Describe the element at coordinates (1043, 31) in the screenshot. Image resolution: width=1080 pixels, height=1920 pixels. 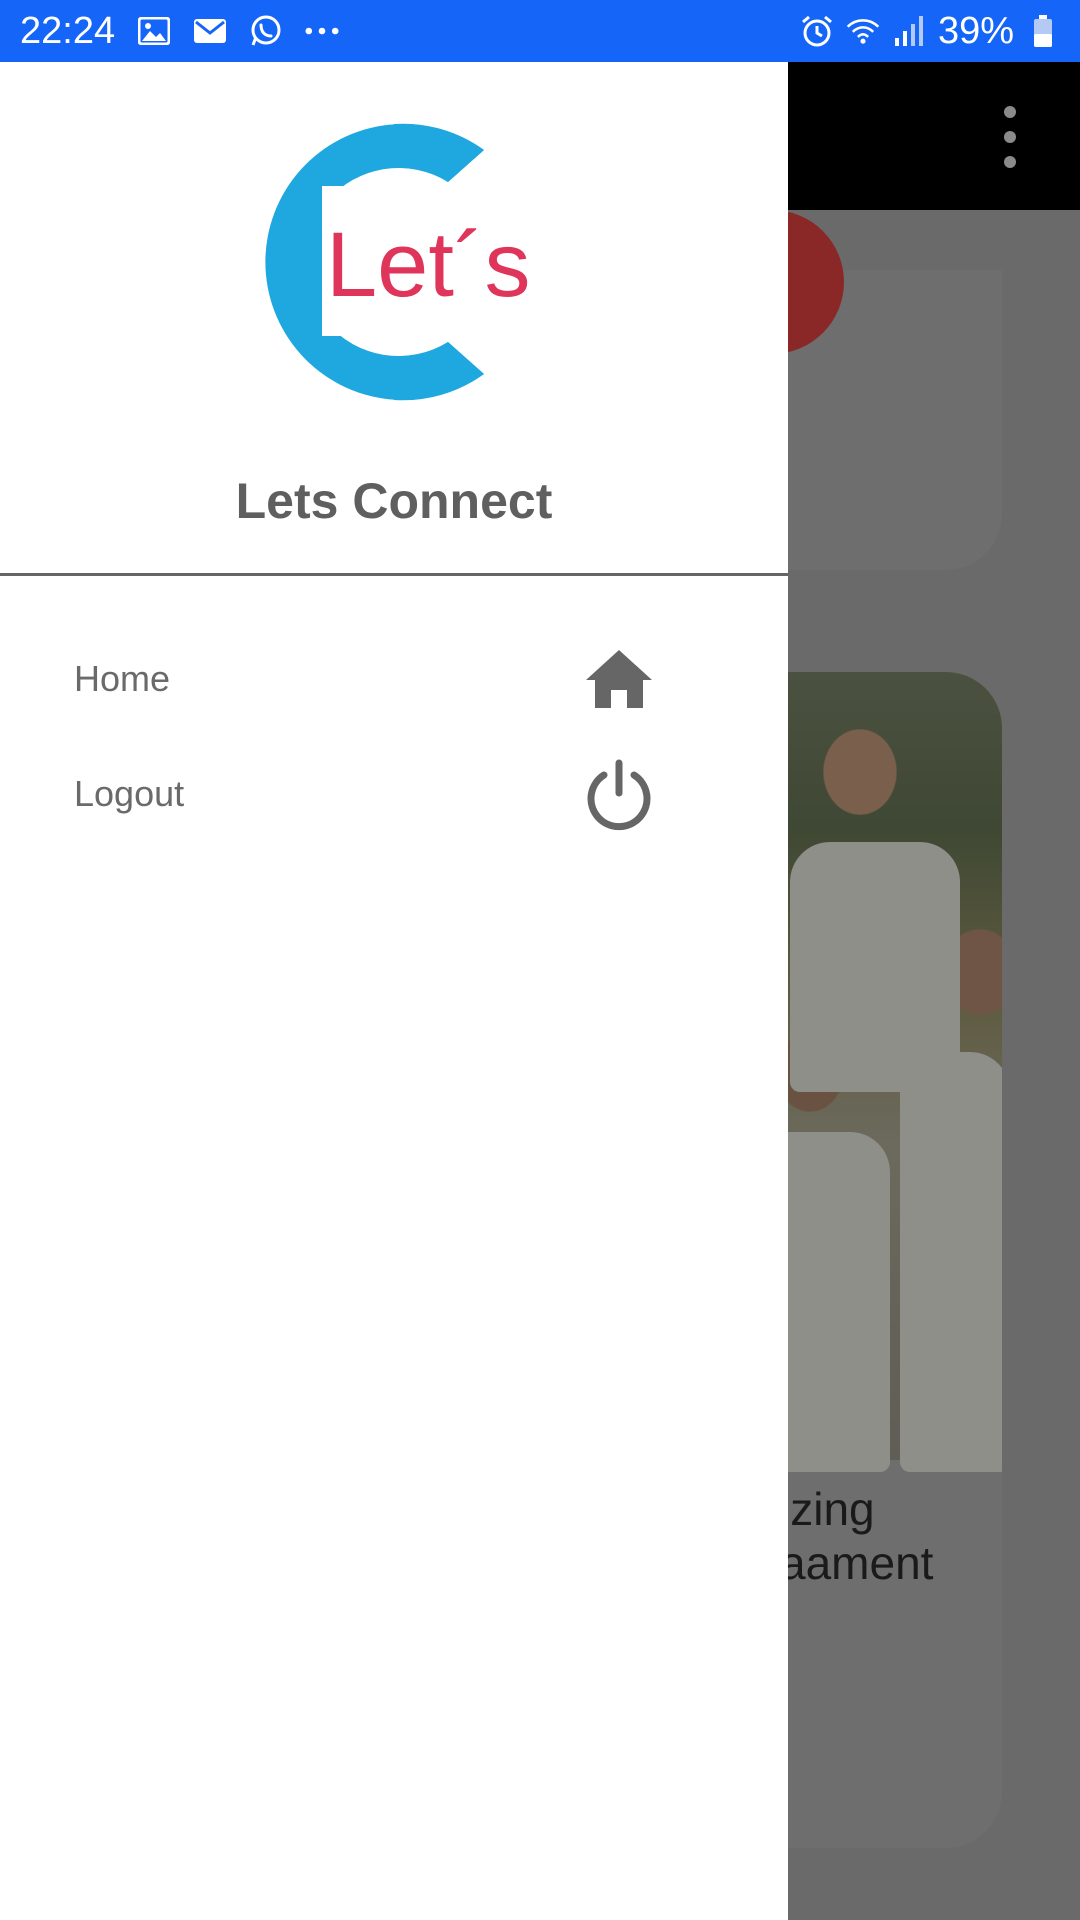
I see `battery-icon` at that location.